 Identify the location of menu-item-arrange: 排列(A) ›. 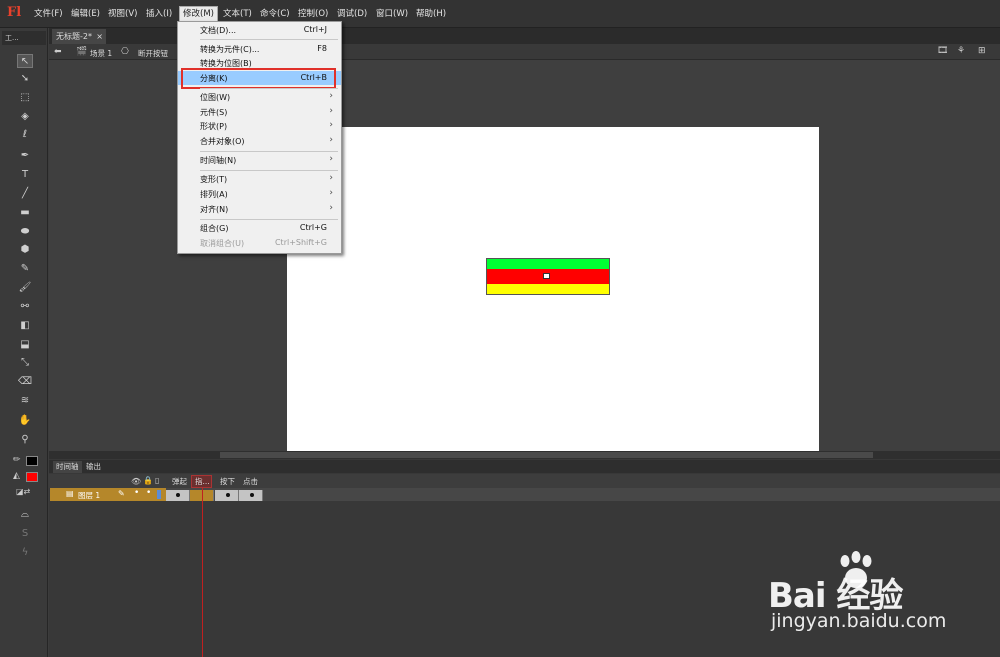
(259, 194).